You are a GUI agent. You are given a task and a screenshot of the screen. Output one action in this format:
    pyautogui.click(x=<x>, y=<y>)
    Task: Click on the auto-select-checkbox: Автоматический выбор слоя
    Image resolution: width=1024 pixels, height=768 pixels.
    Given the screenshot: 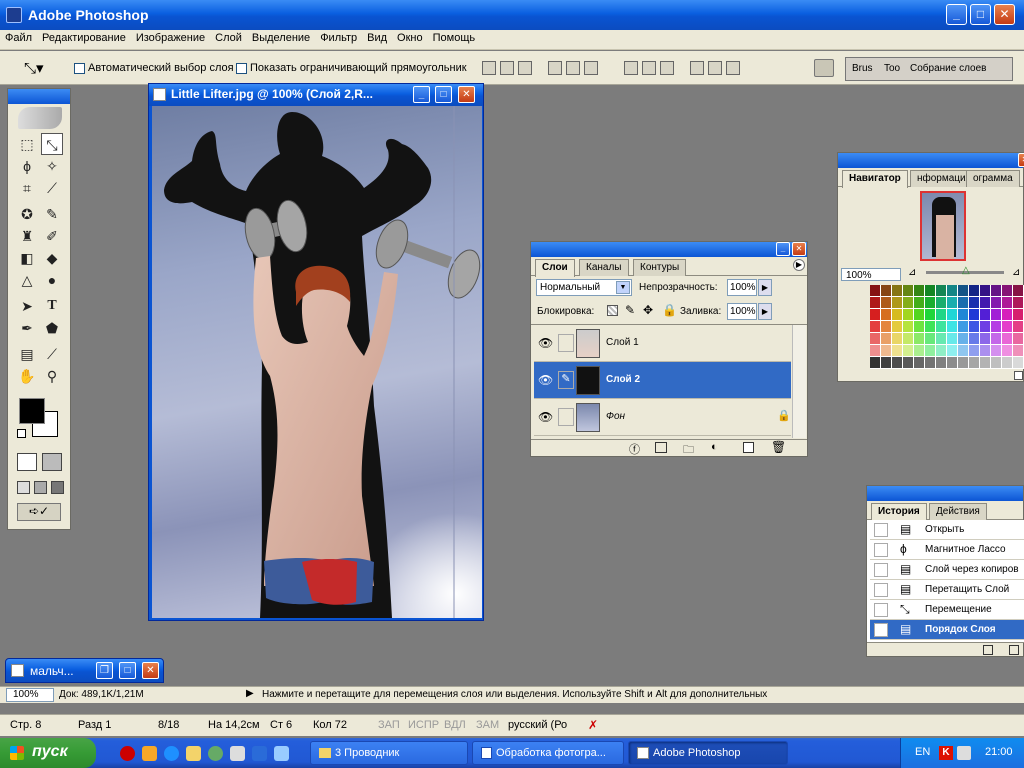 What is the action you would take?
    pyautogui.click(x=154, y=68)
    